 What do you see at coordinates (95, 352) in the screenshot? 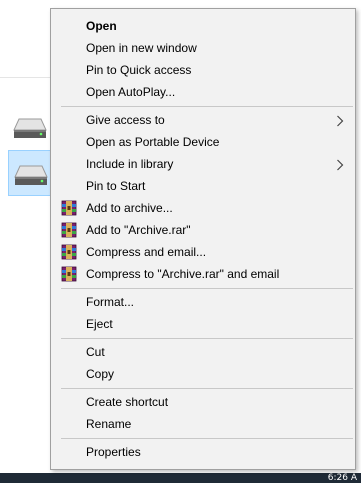
I see `menu-item-label: Cut` at bounding box center [95, 352].